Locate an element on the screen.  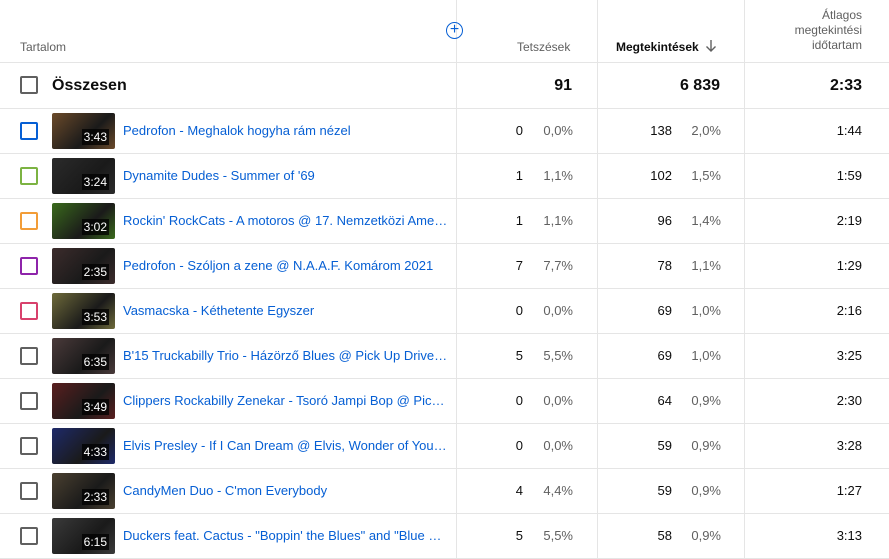
likes-percent: 1,1% is located at coordinates (558, 220).